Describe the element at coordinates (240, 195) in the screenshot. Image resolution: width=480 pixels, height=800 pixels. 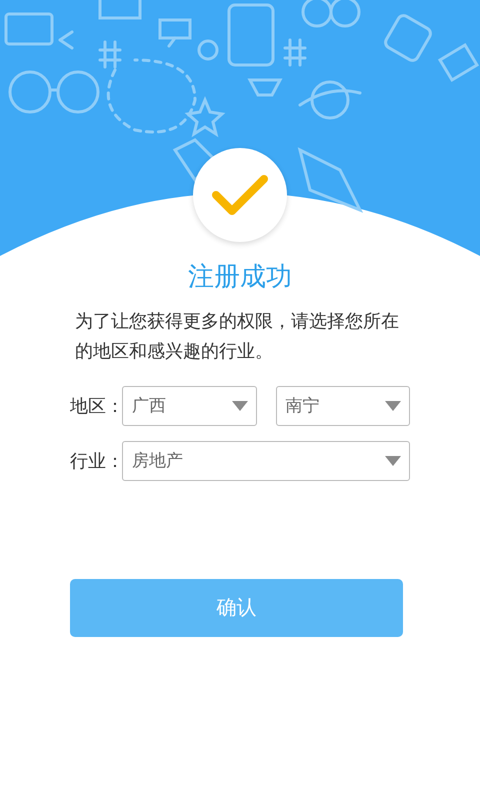
I see `checkmark-icon` at that location.